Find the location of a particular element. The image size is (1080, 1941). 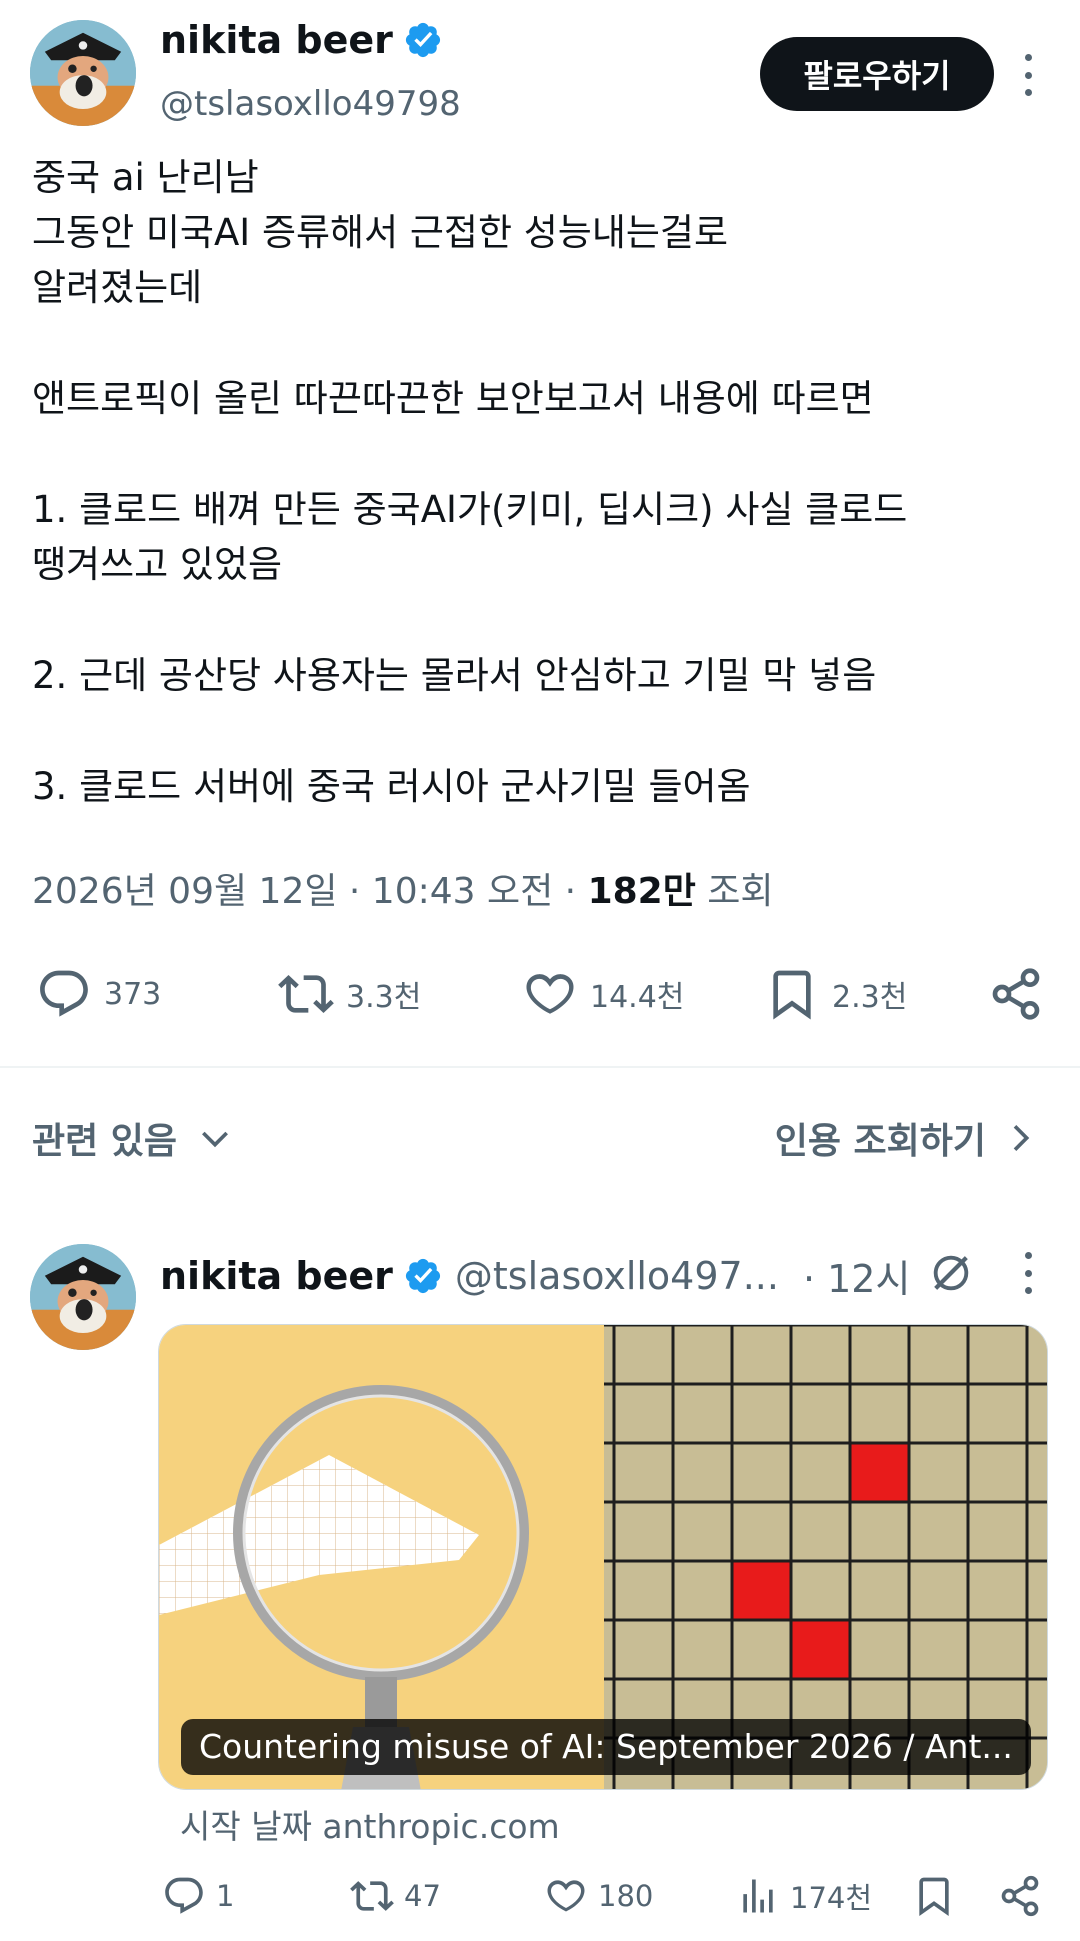

bookmark-button: 2.3천 is located at coordinates (835, 994).